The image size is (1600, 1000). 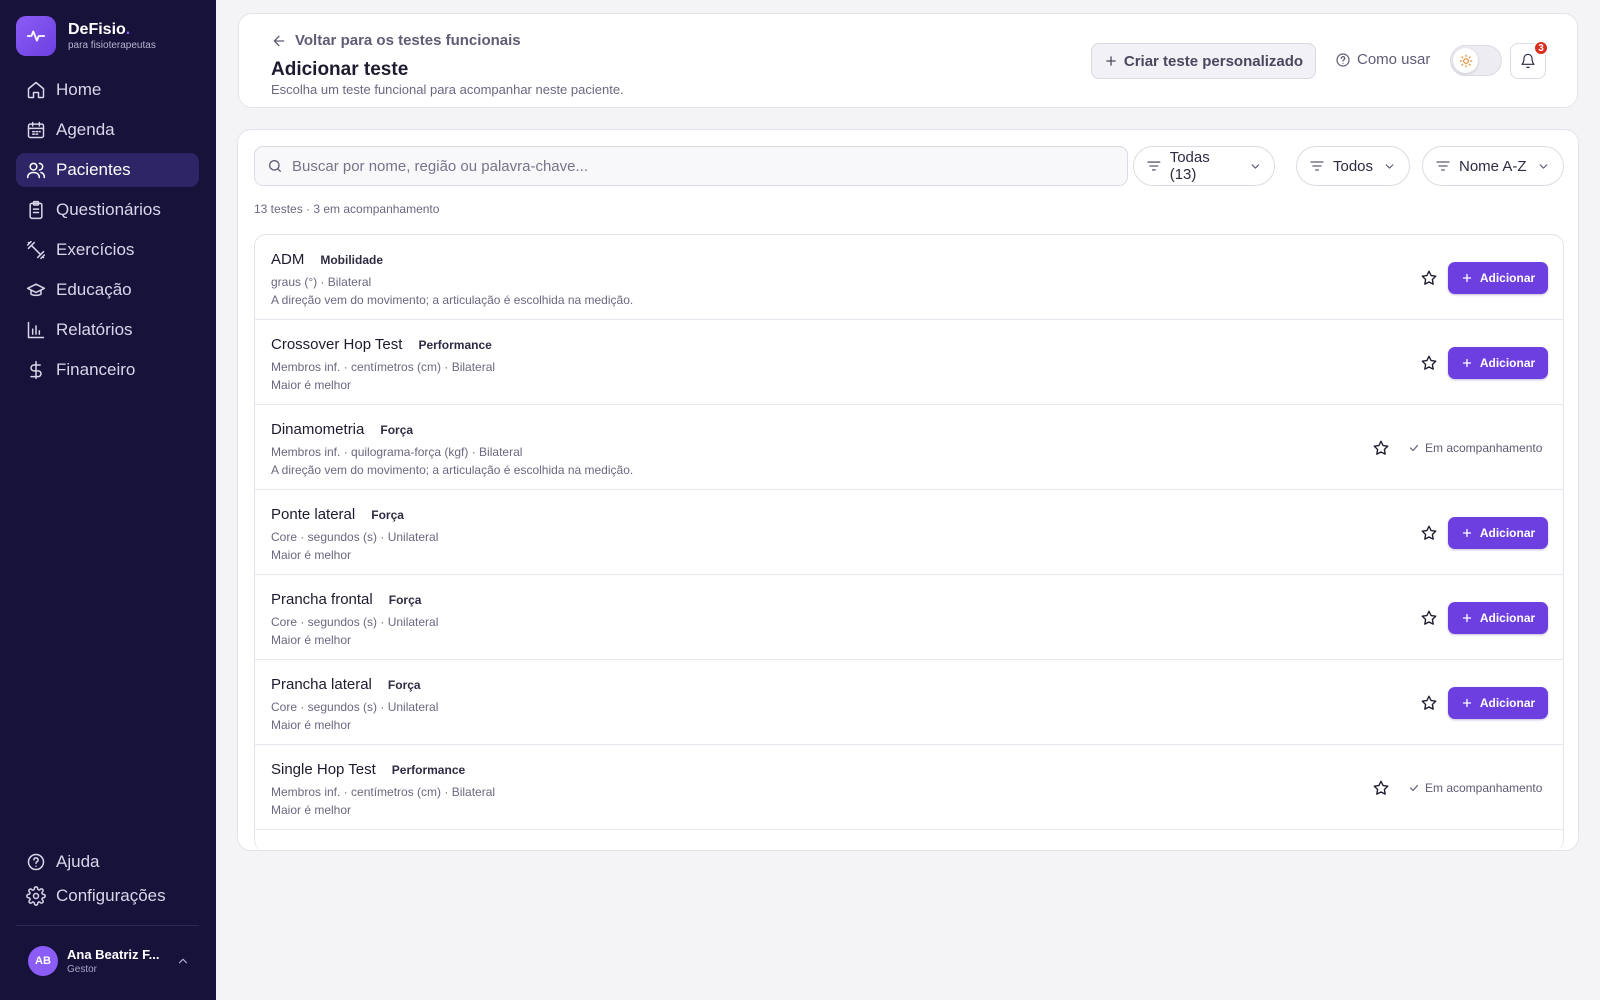 I want to click on sidebar-item-label: Exercícios, so click(x=95, y=249).